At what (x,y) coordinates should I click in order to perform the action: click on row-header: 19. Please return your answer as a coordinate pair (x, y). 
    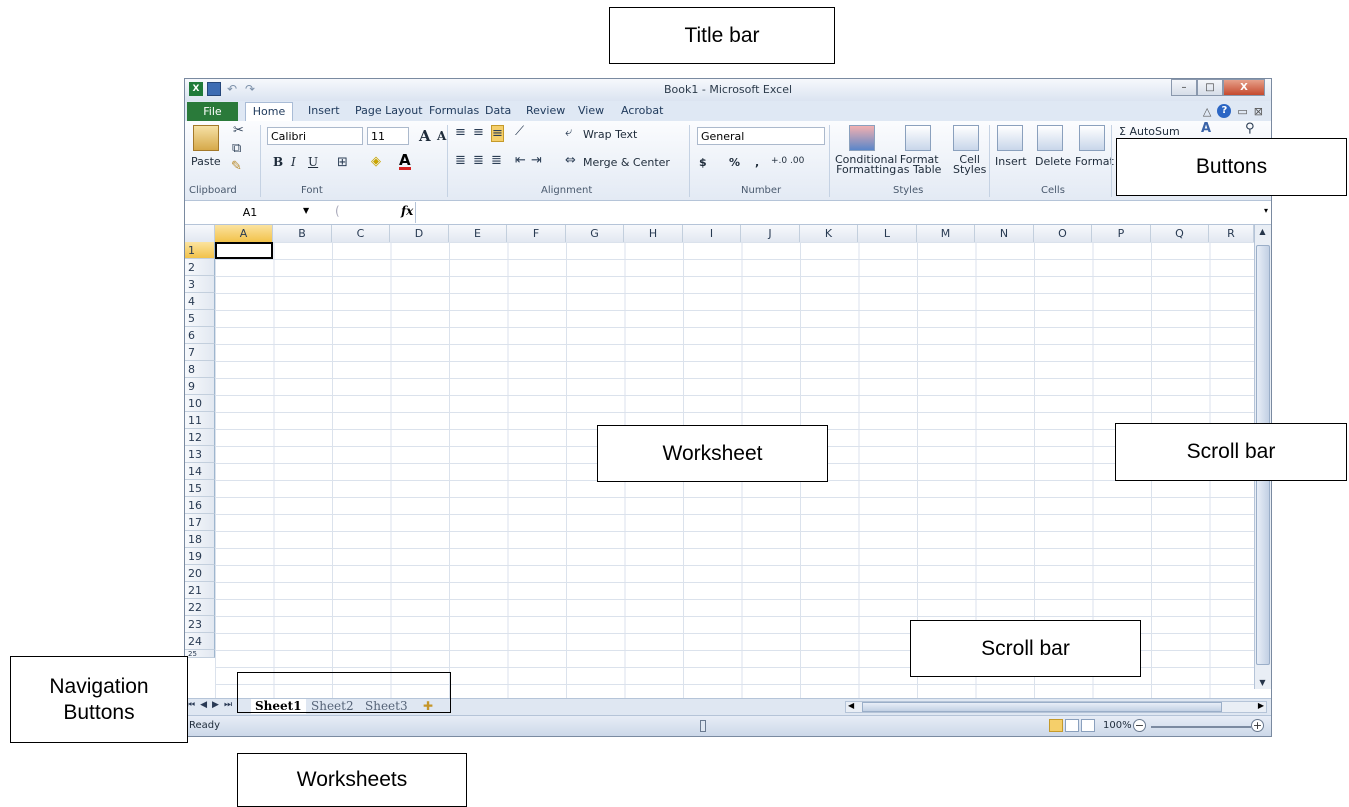
    Looking at the image, I should click on (200, 556).